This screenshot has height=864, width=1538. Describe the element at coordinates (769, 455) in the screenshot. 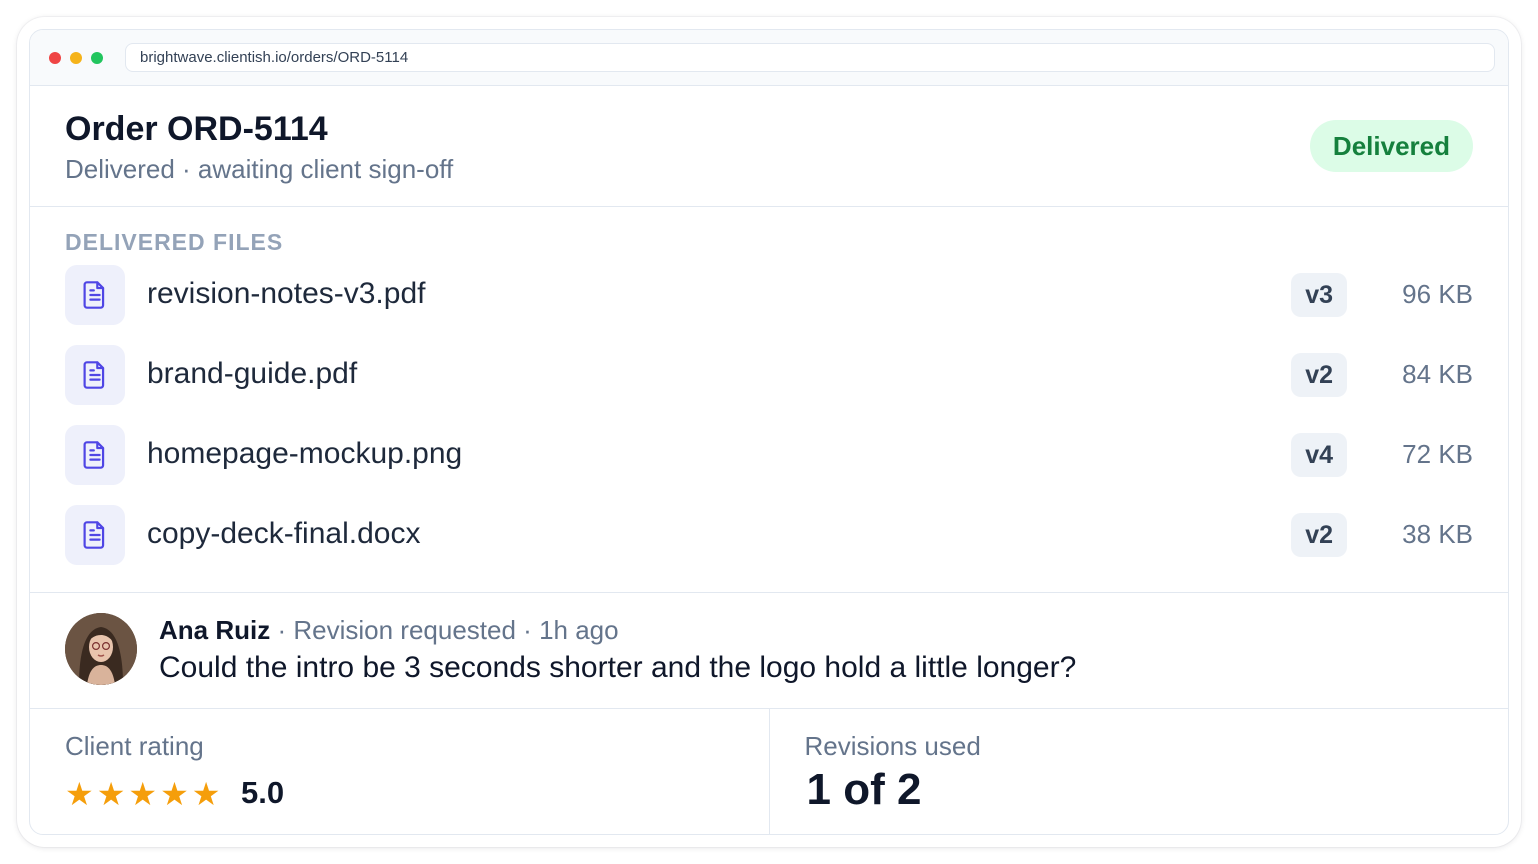

I see `file-row: homepage-mockup.png v4 72 KB` at that location.